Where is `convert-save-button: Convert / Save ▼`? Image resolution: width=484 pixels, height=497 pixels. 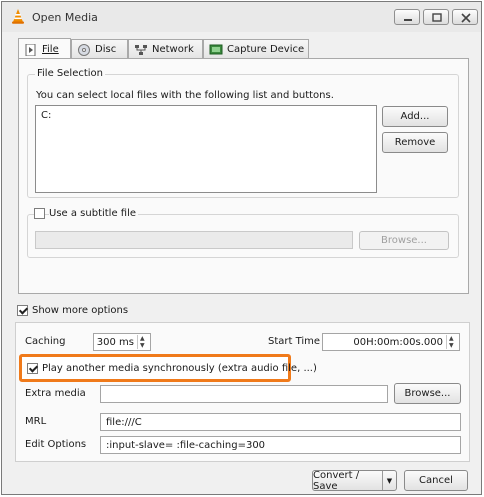
convert-save-button: Convert / Save ▼ is located at coordinates (354, 480).